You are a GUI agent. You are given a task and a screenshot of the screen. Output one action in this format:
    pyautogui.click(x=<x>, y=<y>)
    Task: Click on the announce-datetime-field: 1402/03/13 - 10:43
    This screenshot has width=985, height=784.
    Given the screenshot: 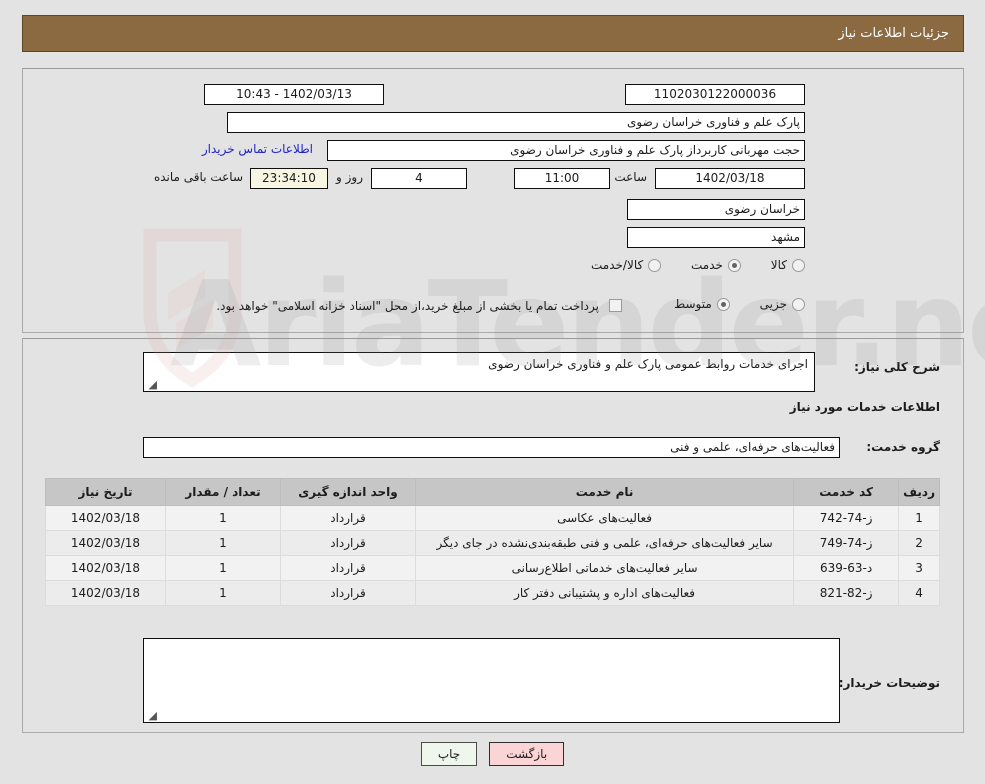 What is the action you would take?
    pyautogui.click(x=294, y=94)
    